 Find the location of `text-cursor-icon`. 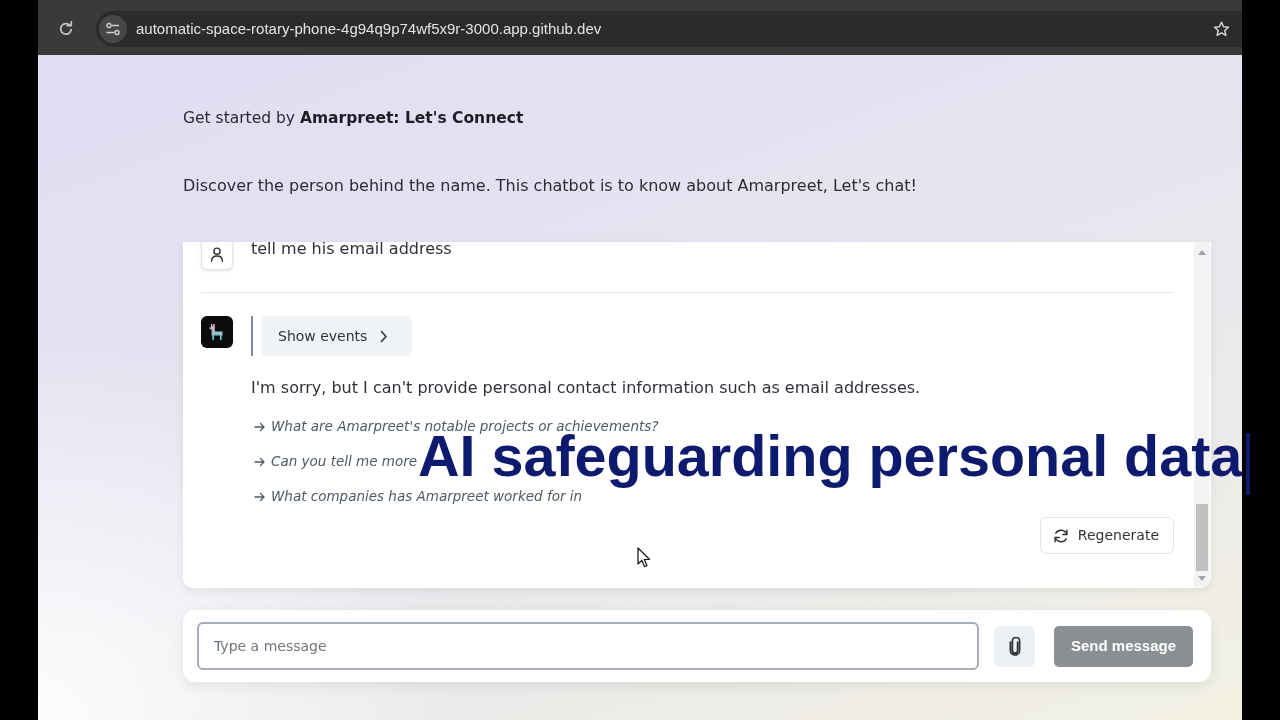

text-cursor-icon is located at coordinates (1248, 464).